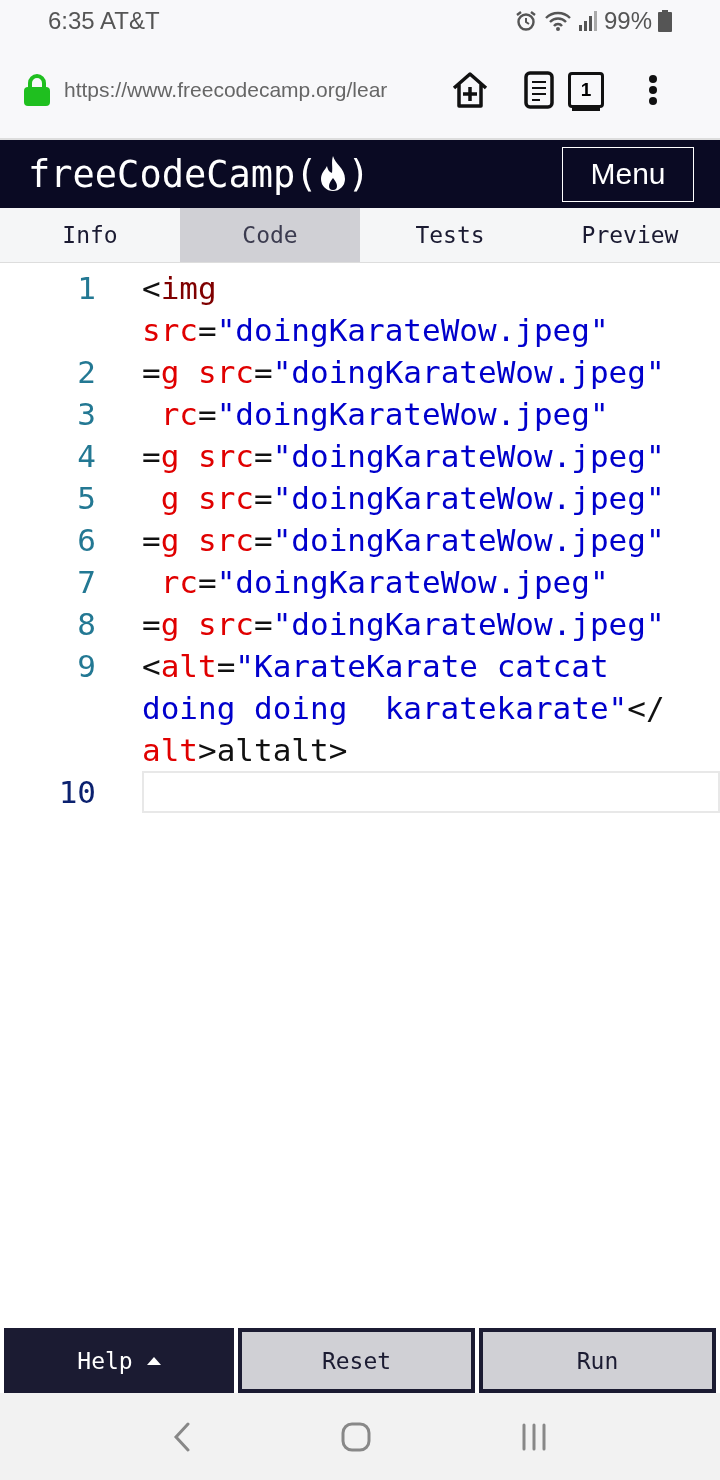 The height and width of the screenshot is (1480, 720). Describe the element at coordinates (375, 666) in the screenshot. I see `code-line: <alt="KarateKarate catcat` at that location.